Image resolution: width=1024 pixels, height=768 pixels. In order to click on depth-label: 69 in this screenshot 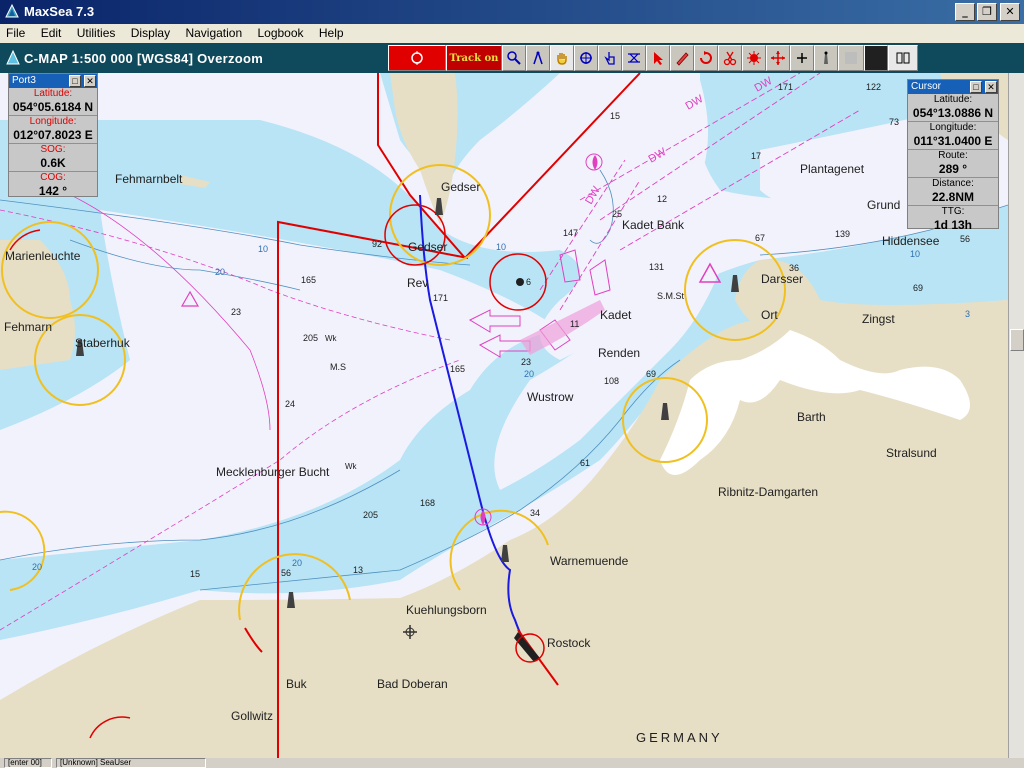, I will do `click(651, 374)`.